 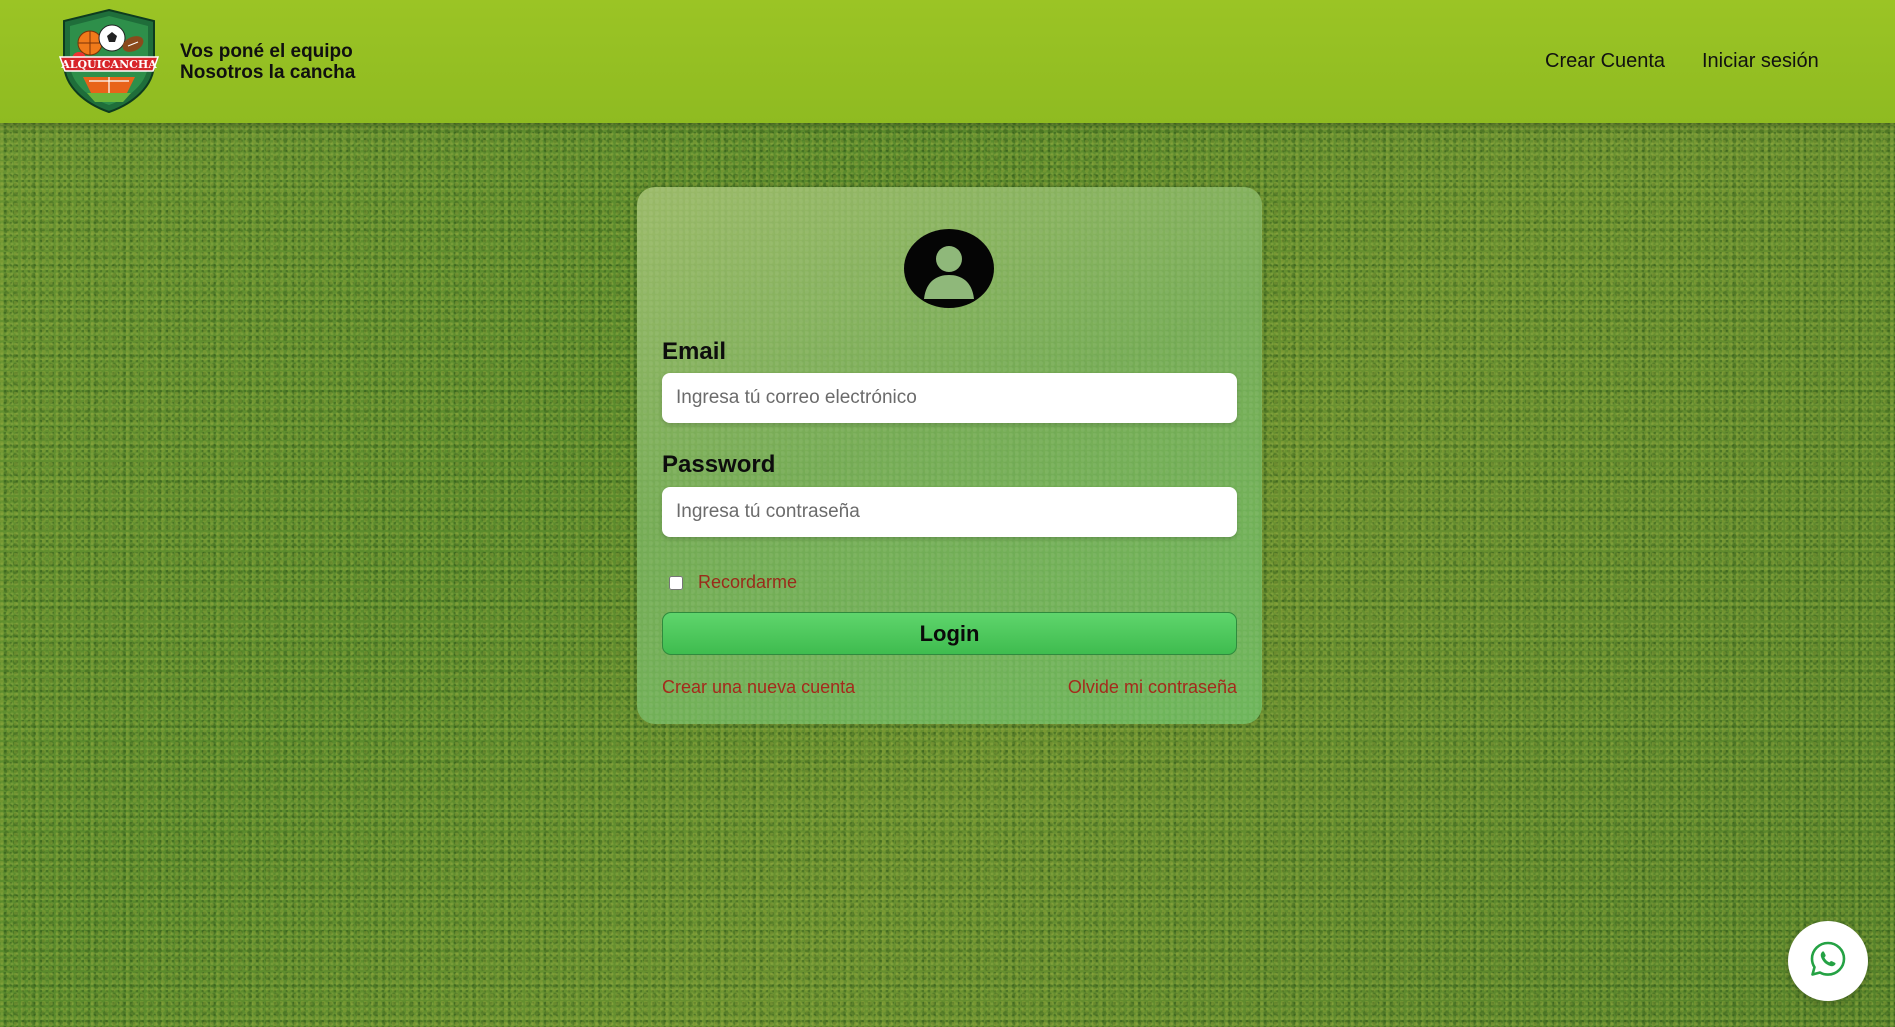 What do you see at coordinates (748, 582) in the screenshot?
I see `remember-label: Recordarme` at bounding box center [748, 582].